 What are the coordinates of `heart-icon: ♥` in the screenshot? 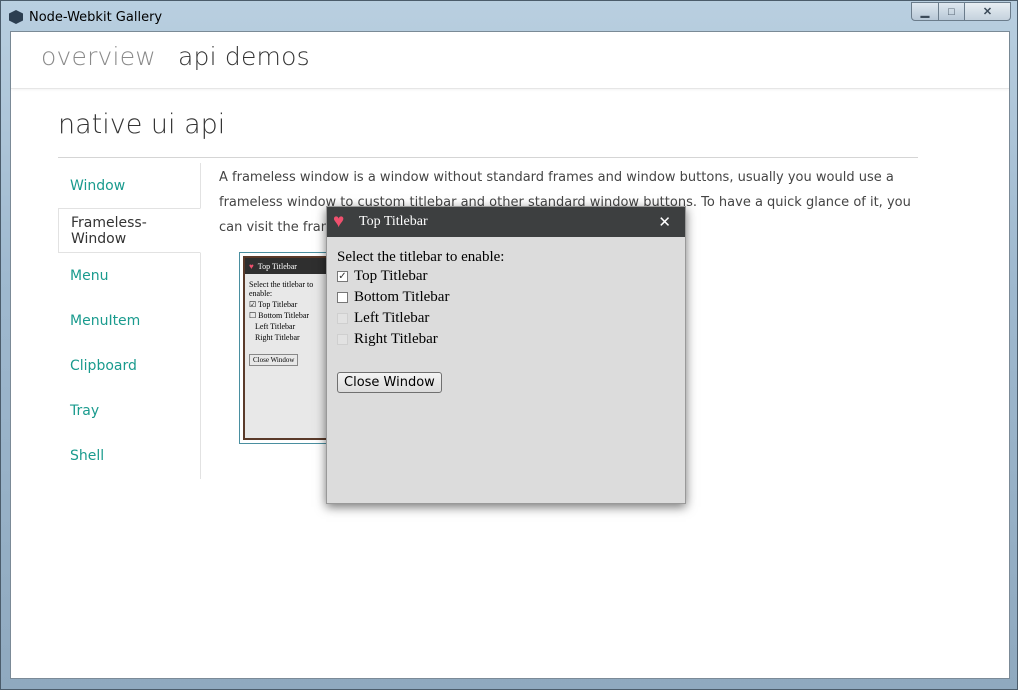 It's located at (339, 221).